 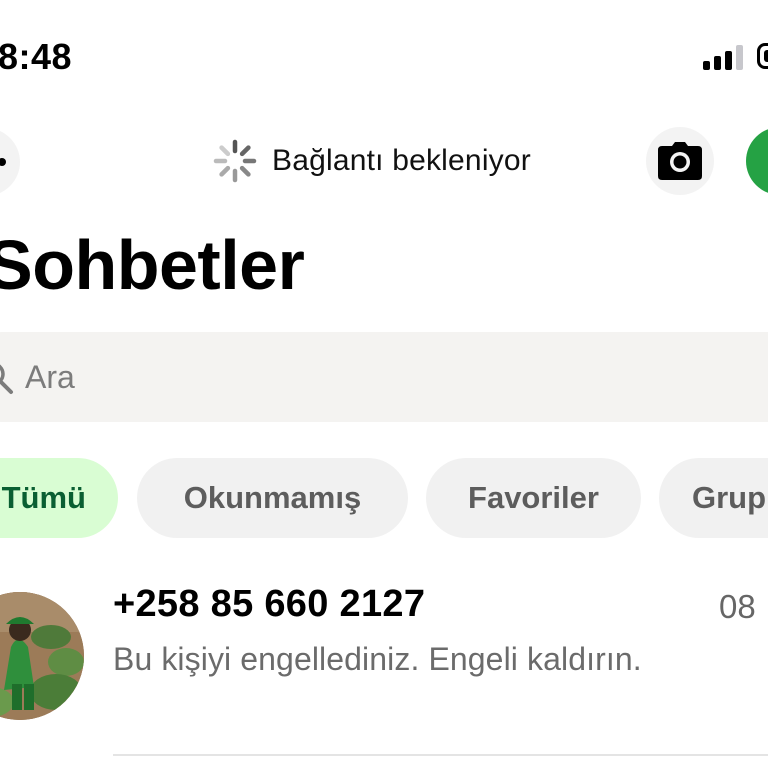 I want to click on filter-chip-groups: Grup, so click(x=713, y=498).